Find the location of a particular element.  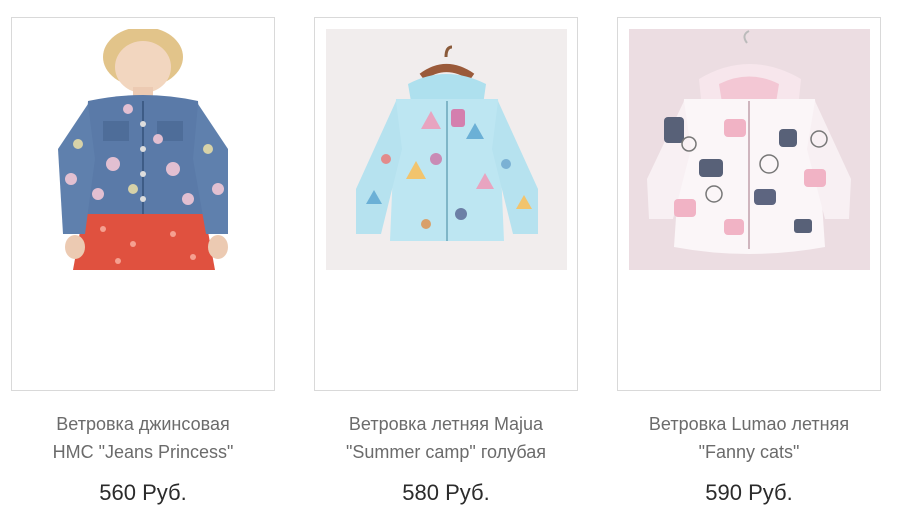

product-price: 580 Руб. is located at coordinates (446, 492).